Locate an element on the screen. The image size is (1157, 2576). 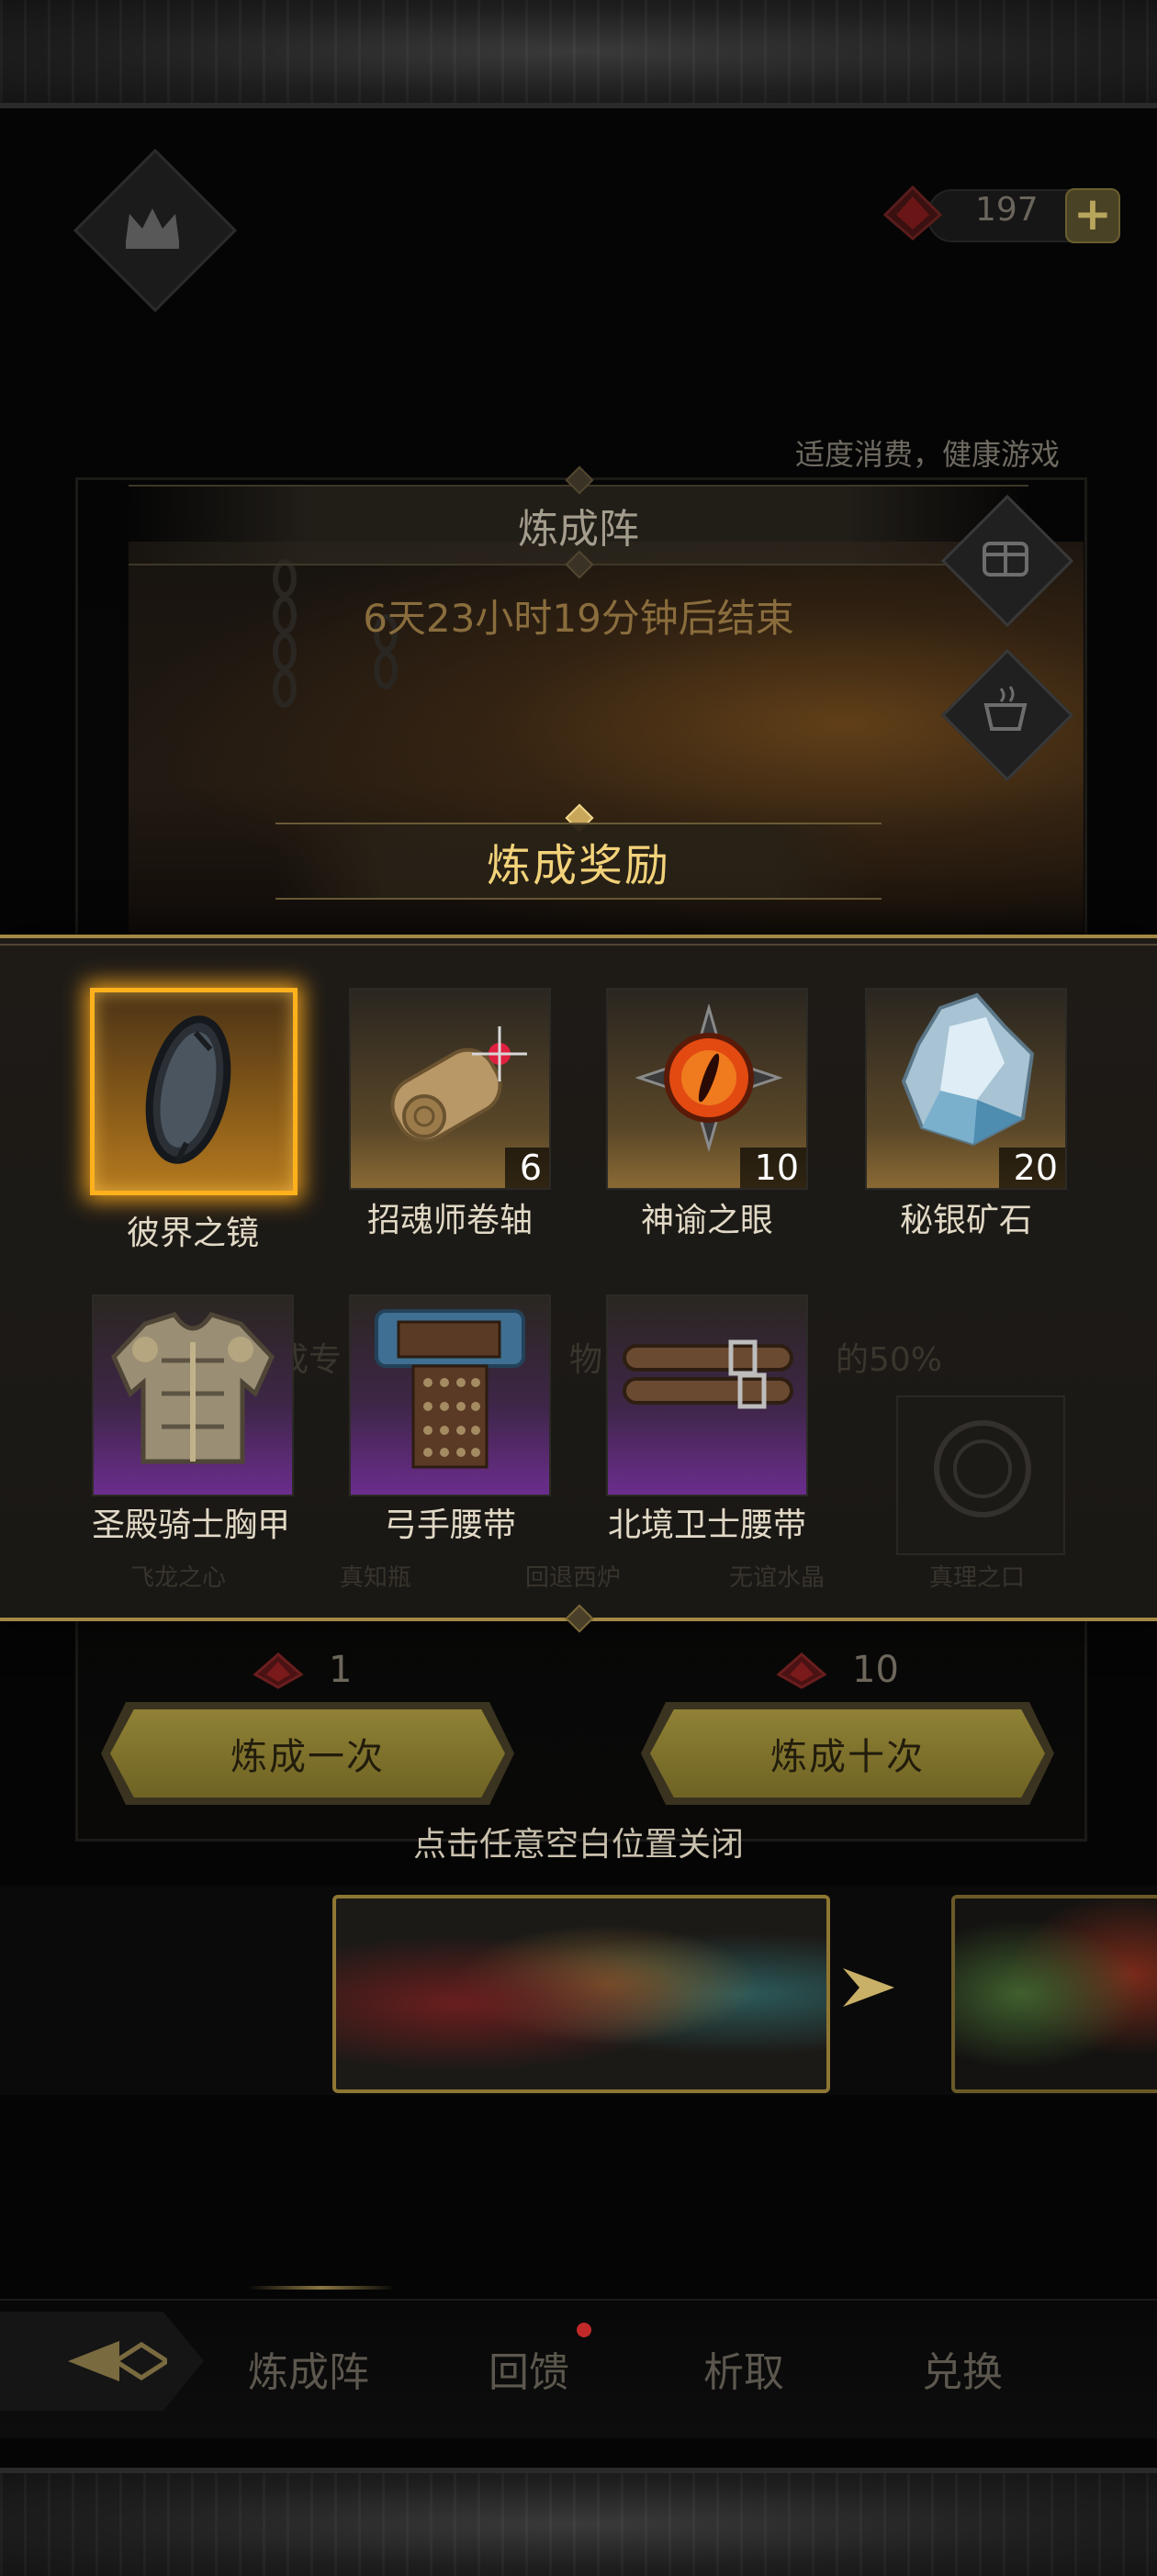
notification-badge is located at coordinates (584, 2330).